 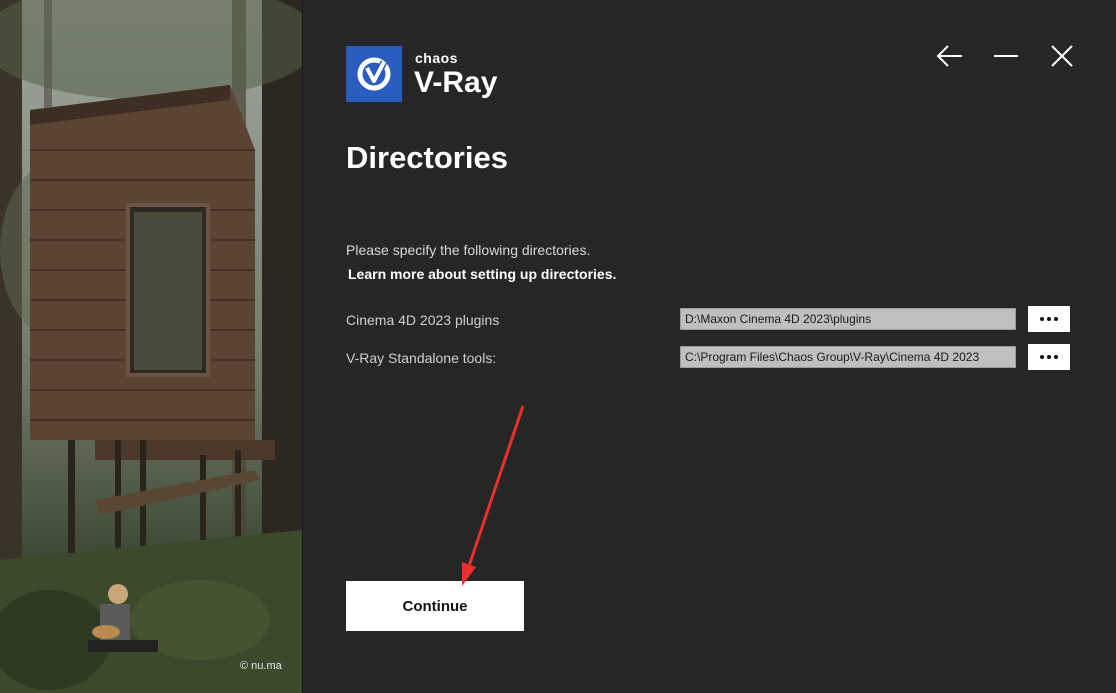 What do you see at coordinates (950, 56) in the screenshot?
I see `arrow-left-icon` at bounding box center [950, 56].